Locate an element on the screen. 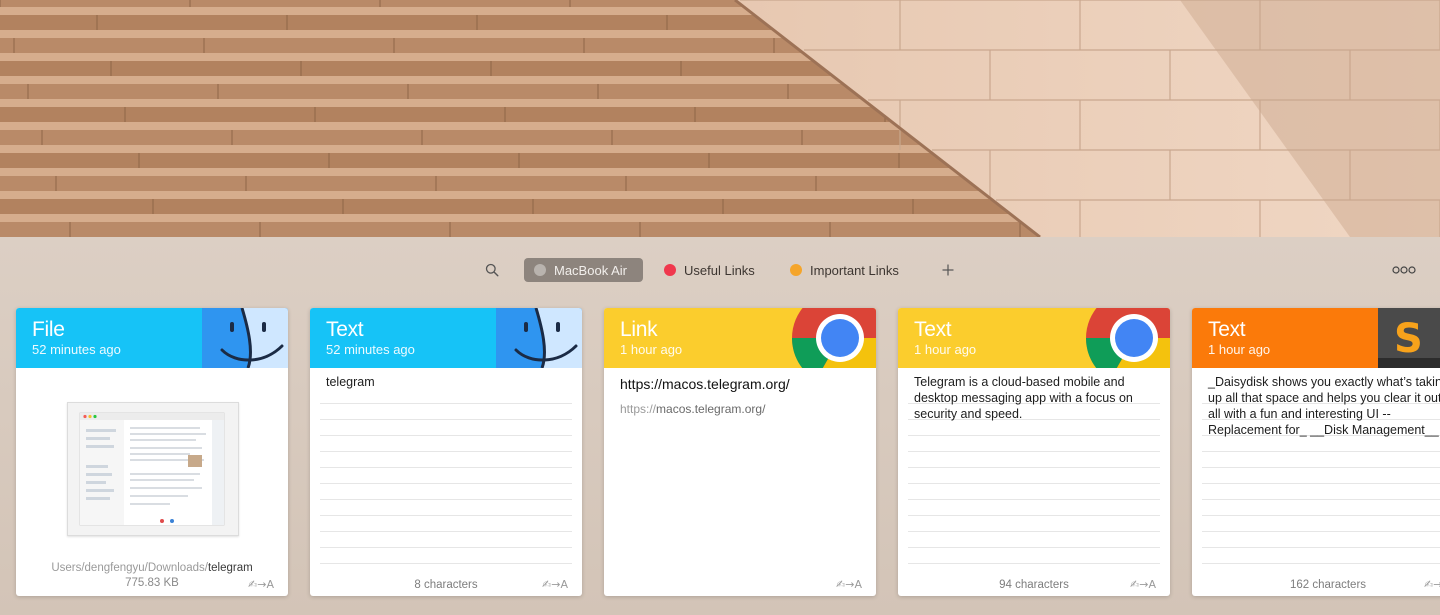 The width and height of the screenshot is (1440, 615). pinboard-label: MacBook Air is located at coordinates (590, 270).